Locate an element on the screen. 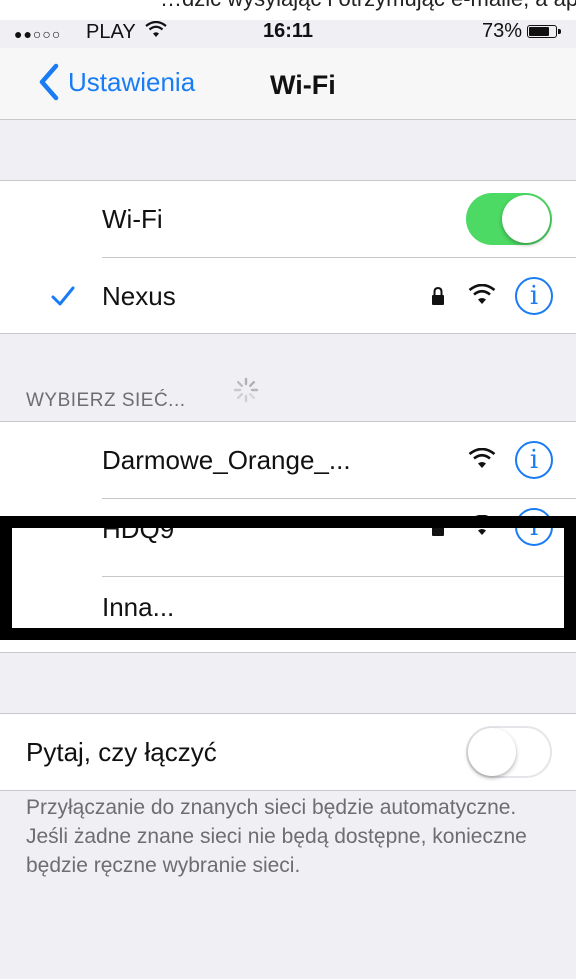  back-button: Ustawienia is located at coordinates (114, 82).